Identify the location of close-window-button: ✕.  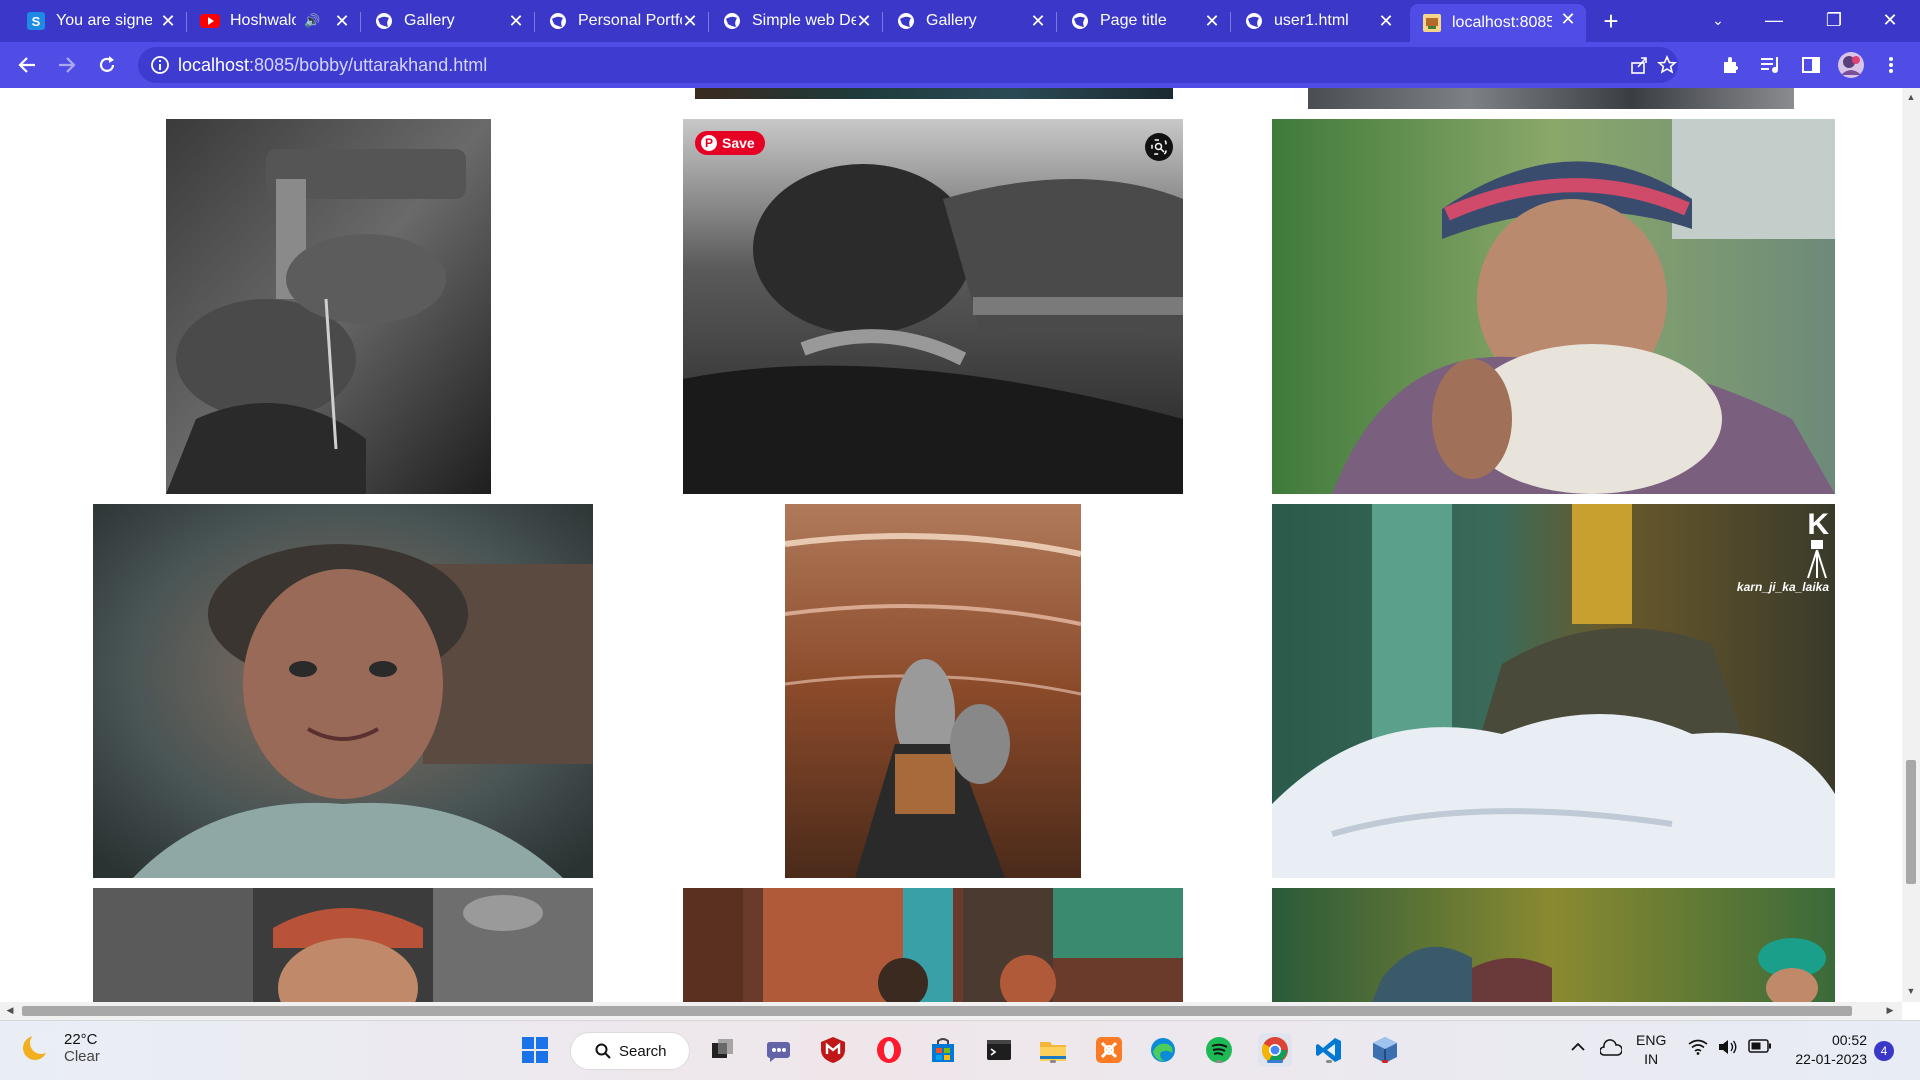
(1890, 20).